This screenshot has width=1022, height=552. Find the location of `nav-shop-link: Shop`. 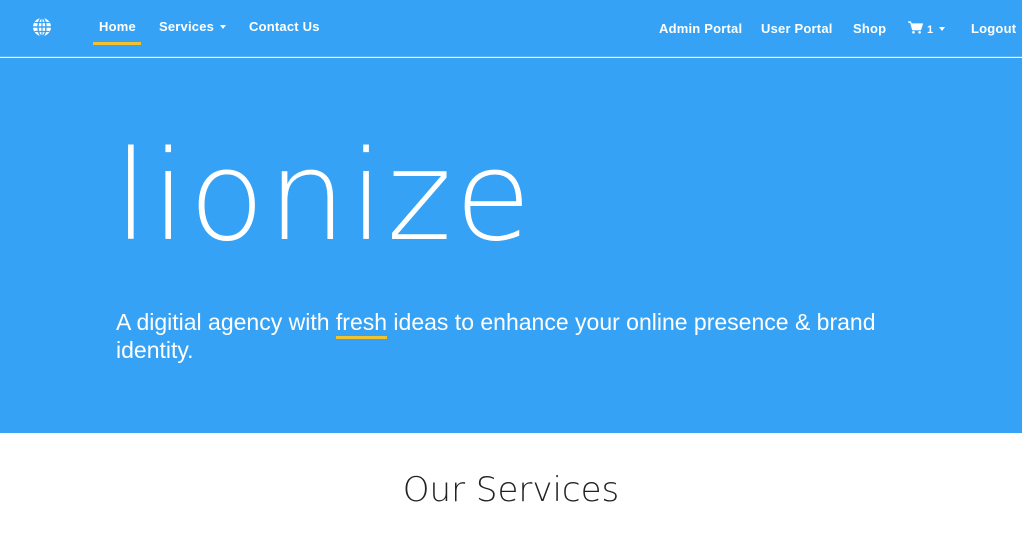

nav-shop-link: Shop is located at coordinates (869, 28).